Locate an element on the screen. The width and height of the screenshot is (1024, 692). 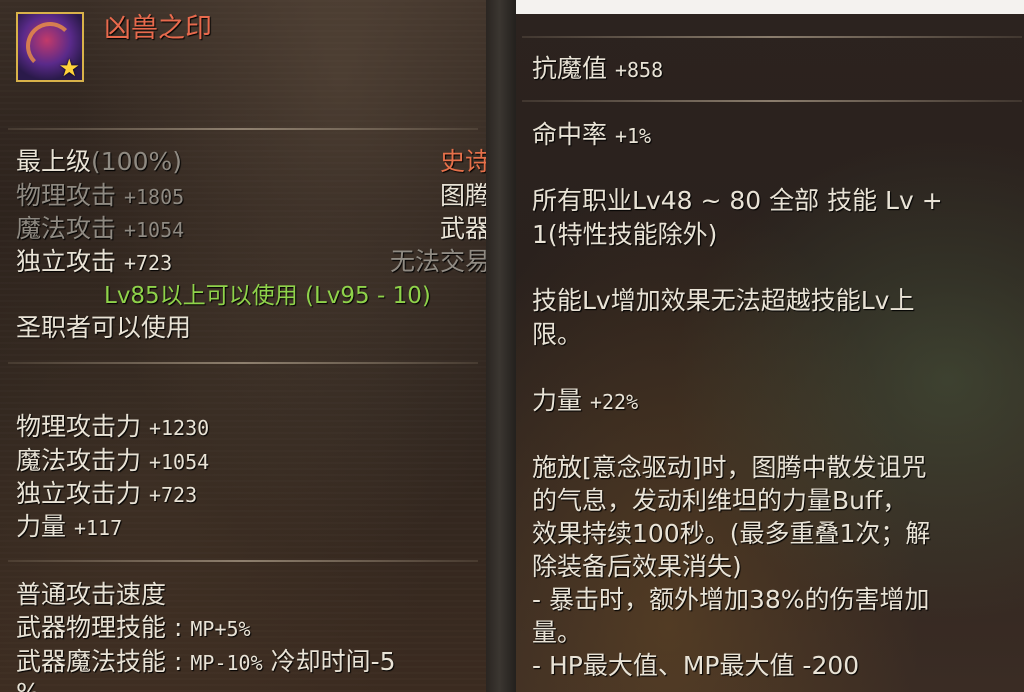
weapon-magic-skill-label: 武器魔法技能 is located at coordinates (91, 661).